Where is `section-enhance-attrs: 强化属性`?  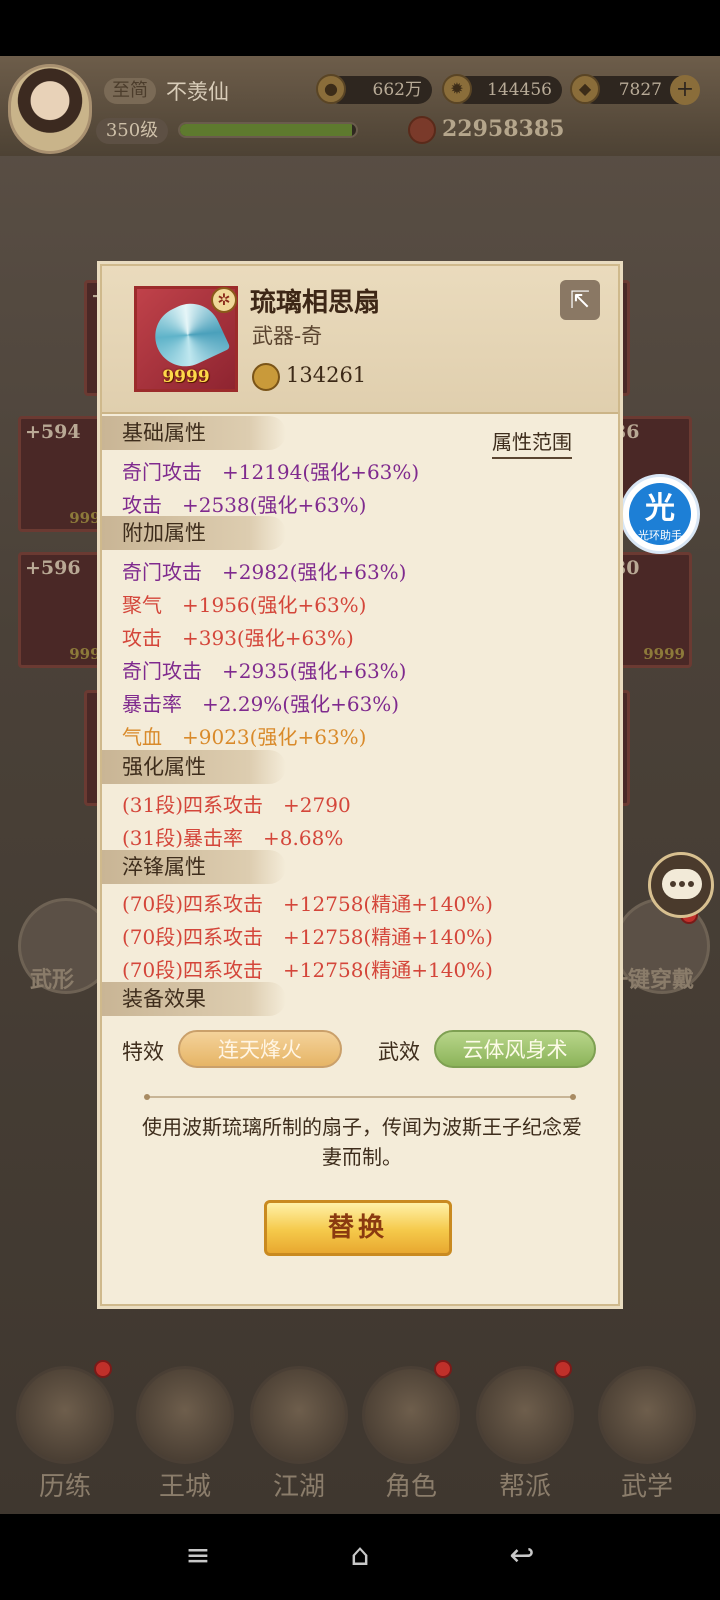 section-enhance-attrs: 强化属性 is located at coordinates (194, 767).